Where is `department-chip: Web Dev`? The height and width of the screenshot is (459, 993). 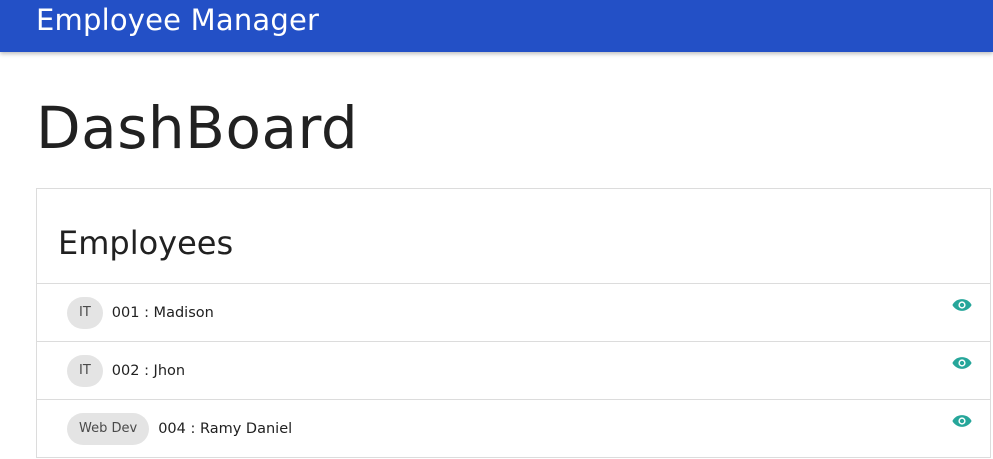 department-chip: Web Dev is located at coordinates (108, 429).